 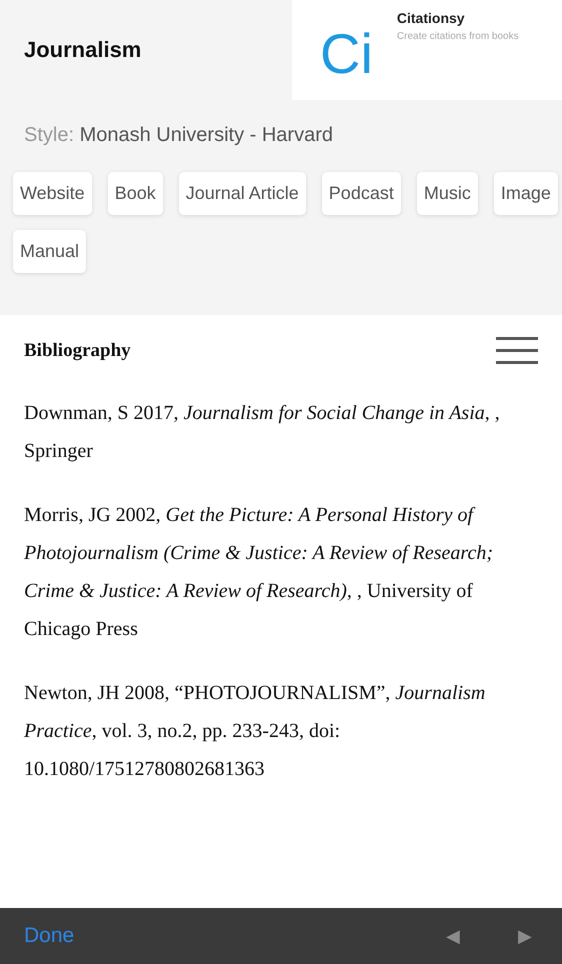 I want to click on citation-entry: Newton, JH 2008, “PHOTOJOURNALISM”, Journalism Practice, vol. 3, no.2, pp. 233-243, doi: 10.1080/17512780802681363, so click(x=255, y=731).